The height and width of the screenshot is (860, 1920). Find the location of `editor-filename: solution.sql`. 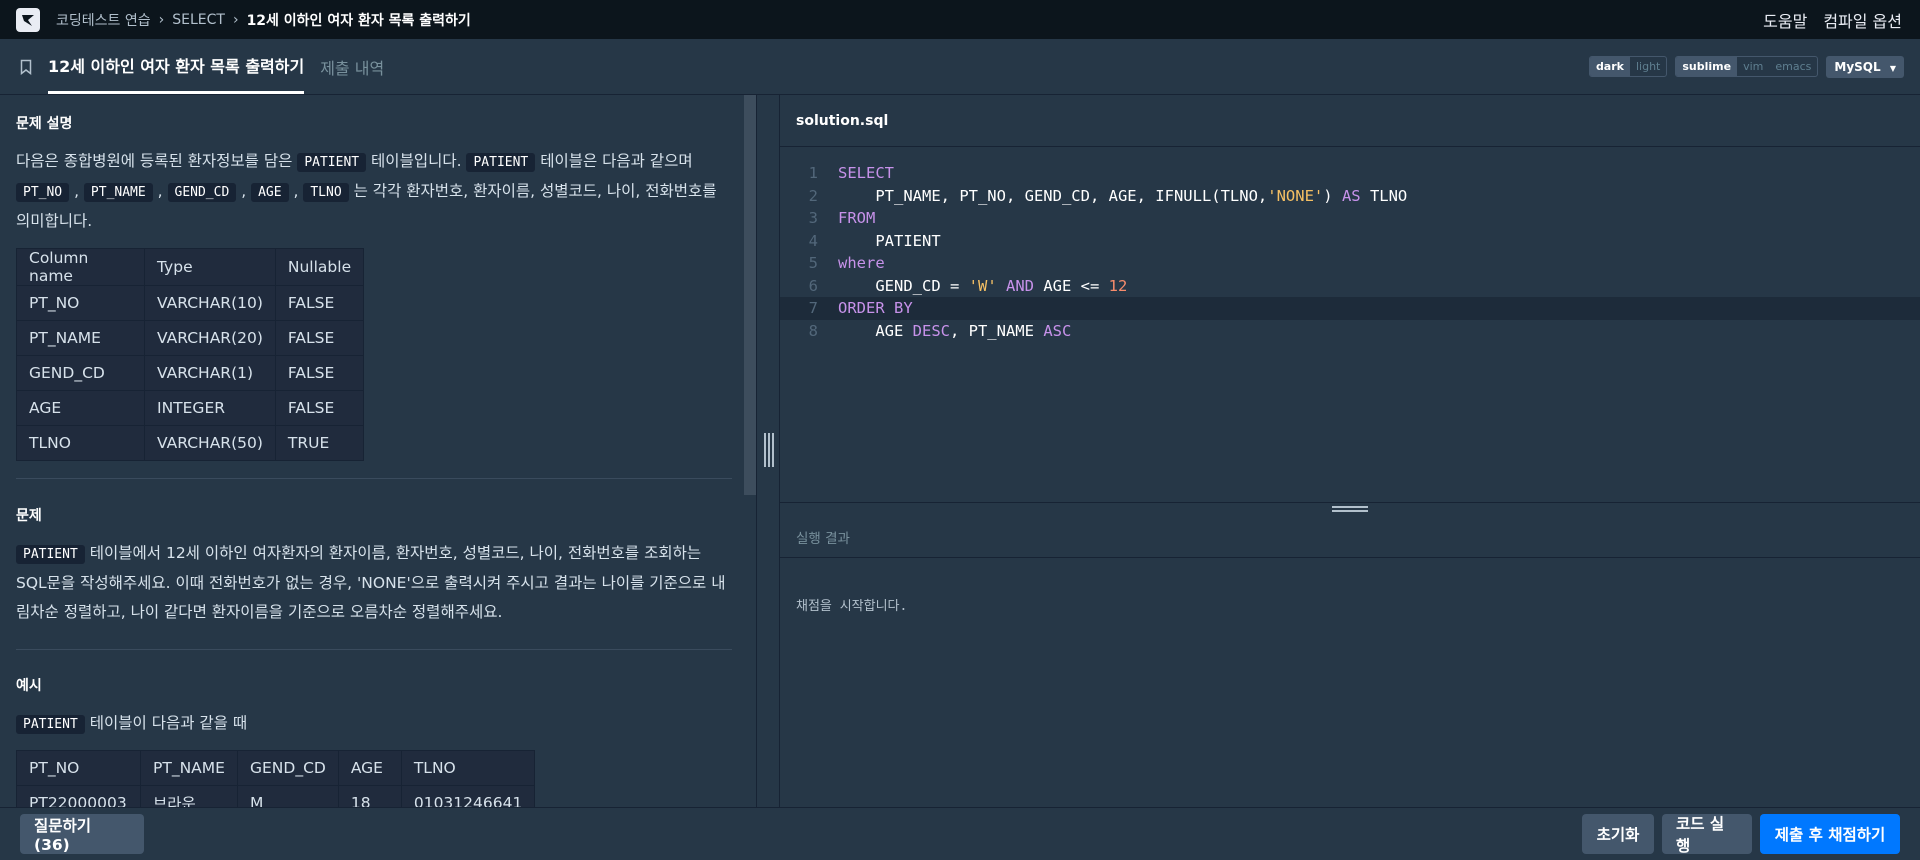

editor-filename: solution.sql is located at coordinates (1350, 121).